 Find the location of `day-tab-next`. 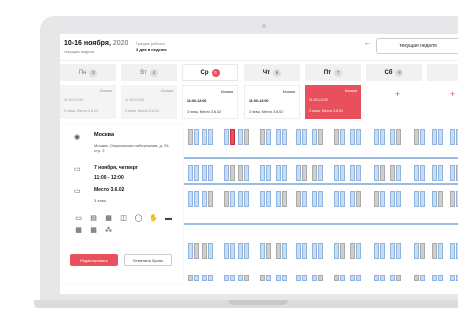

day-tab-next is located at coordinates (442, 72).